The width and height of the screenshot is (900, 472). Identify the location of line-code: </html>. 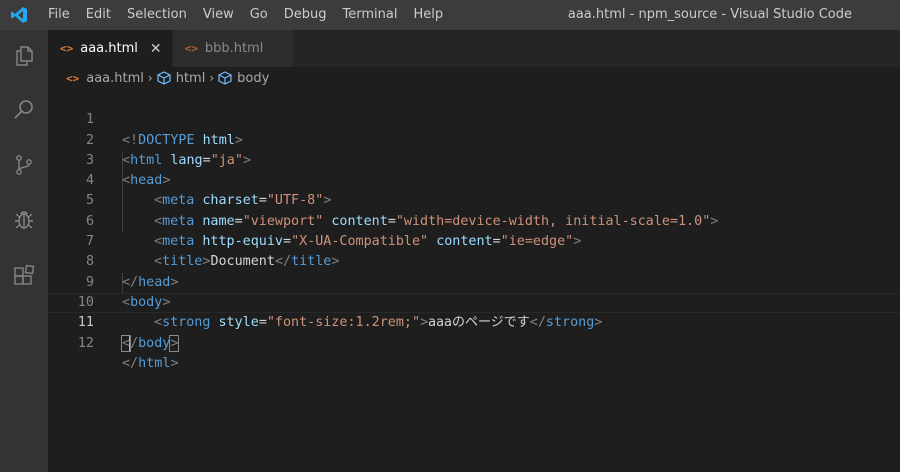
(150, 363).